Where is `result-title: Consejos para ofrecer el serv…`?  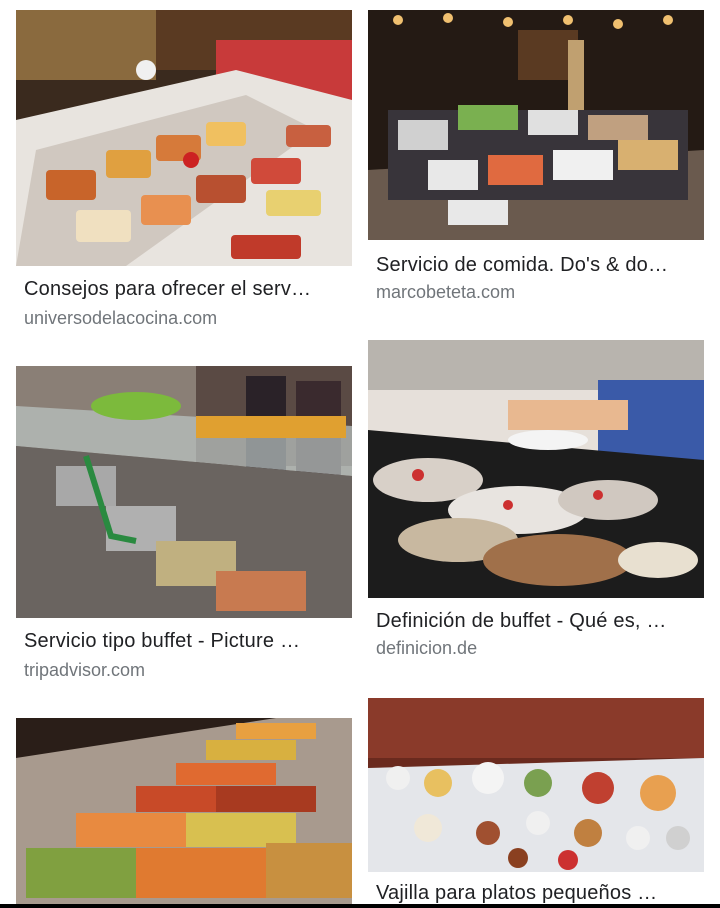 result-title: Consejos para ofrecer el serv… is located at coordinates (185, 289).